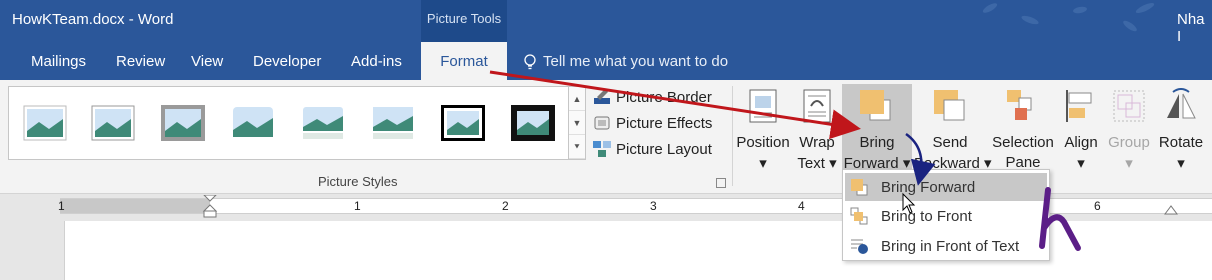 The width and height of the screenshot is (1212, 280). What do you see at coordinates (817, 142) in the screenshot?
I see `wrap-text-line1: Wrap` at bounding box center [817, 142].